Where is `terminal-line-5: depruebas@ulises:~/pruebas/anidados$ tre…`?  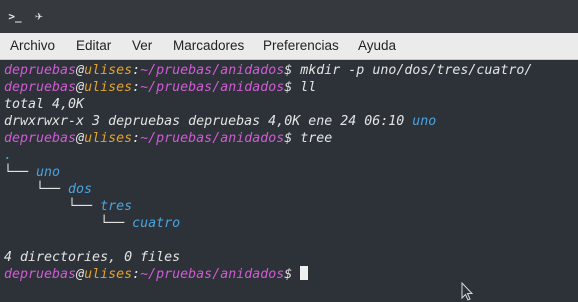 terminal-line-5: depruebas@ulises:~/pruebas/anidados$ tre… is located at coordinates (168, 138).